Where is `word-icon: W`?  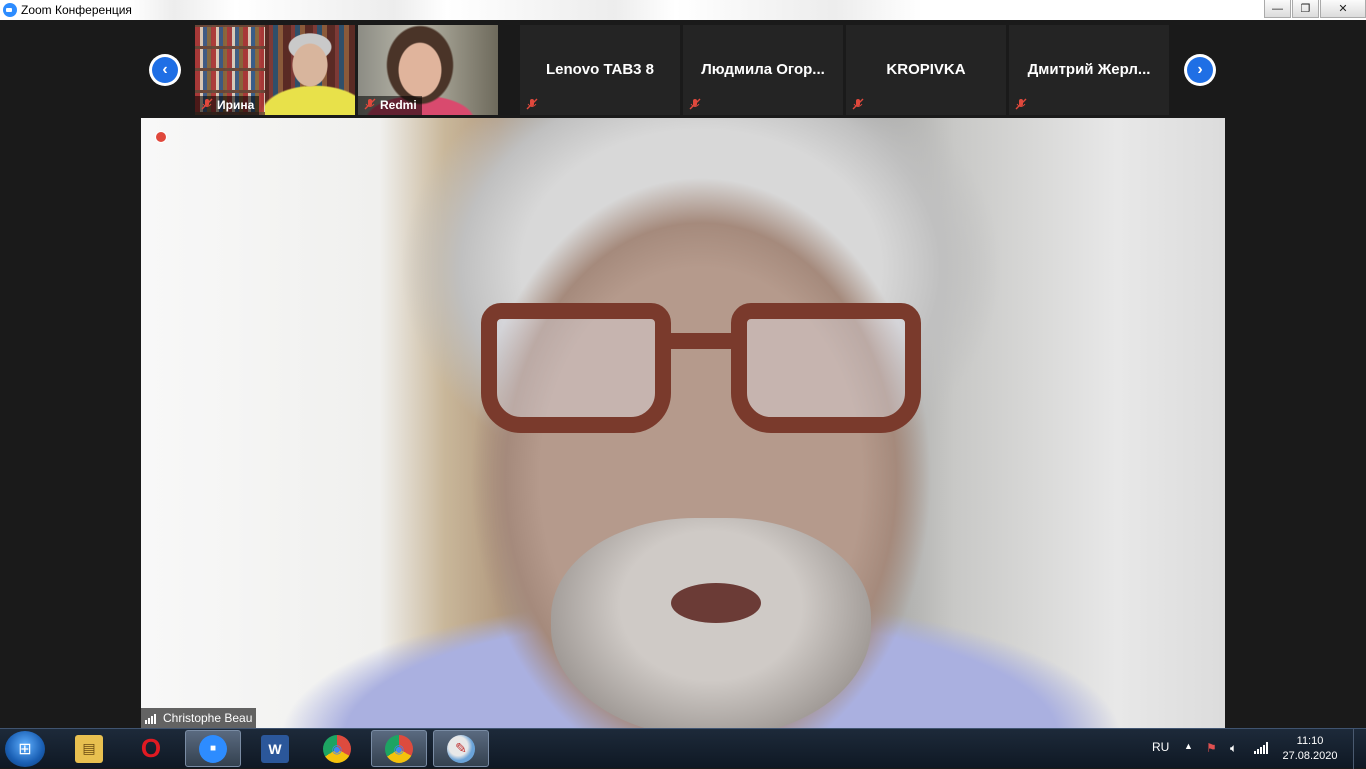 word-icon: W is located at coordinates (275, 748).